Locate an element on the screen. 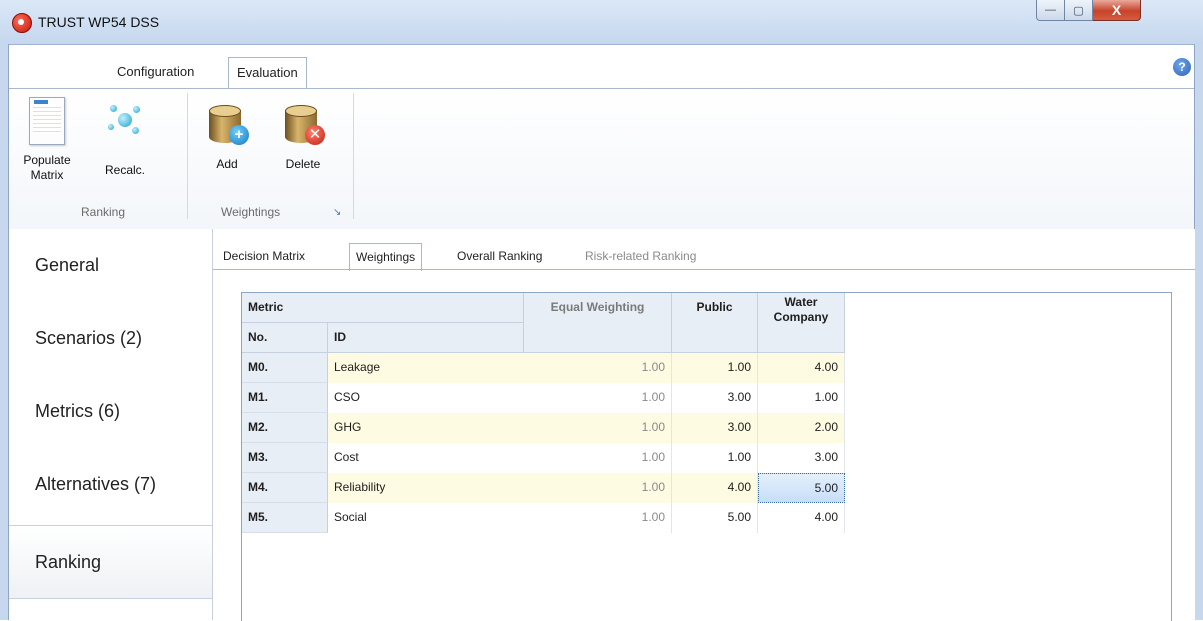 The image size is (1203, 621). column-header-id: ID is located at coordinates (426, 338).